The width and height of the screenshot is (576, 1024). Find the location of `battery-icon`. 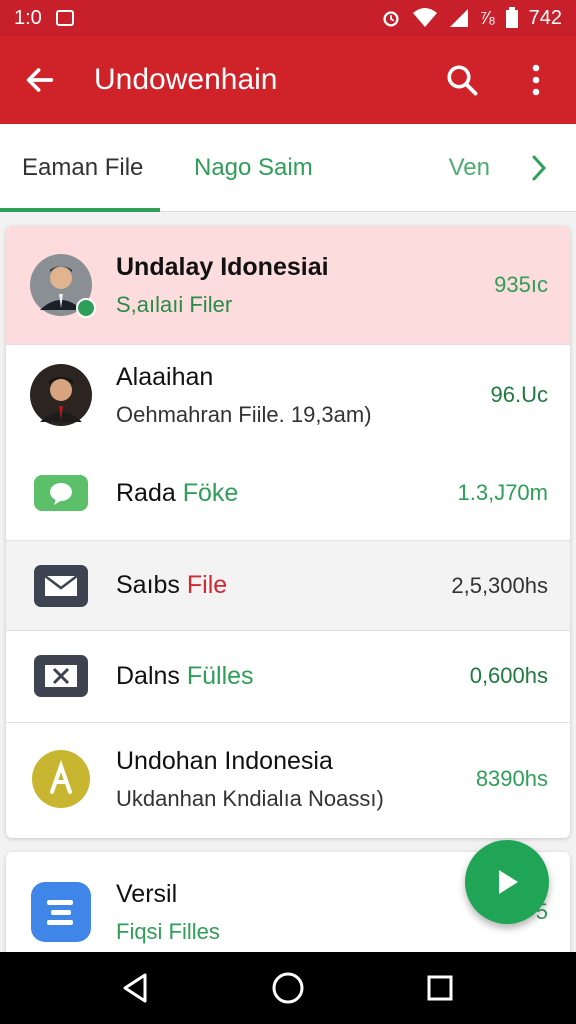

battery-icon is located at coordinates (511, 17).